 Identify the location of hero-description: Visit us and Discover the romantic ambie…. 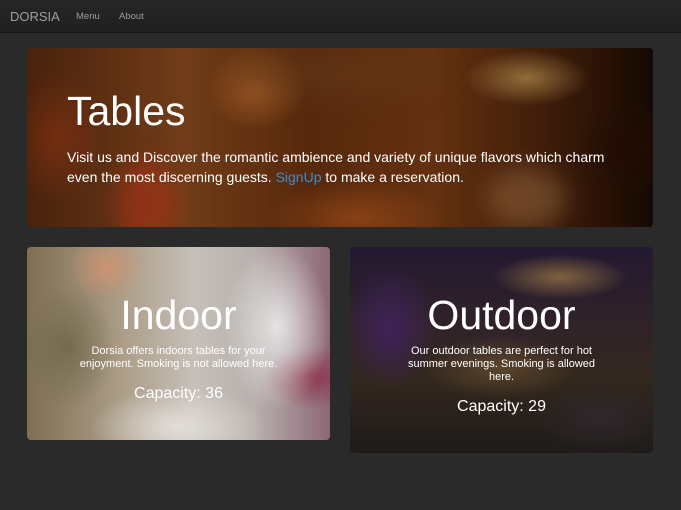
(347, 167).